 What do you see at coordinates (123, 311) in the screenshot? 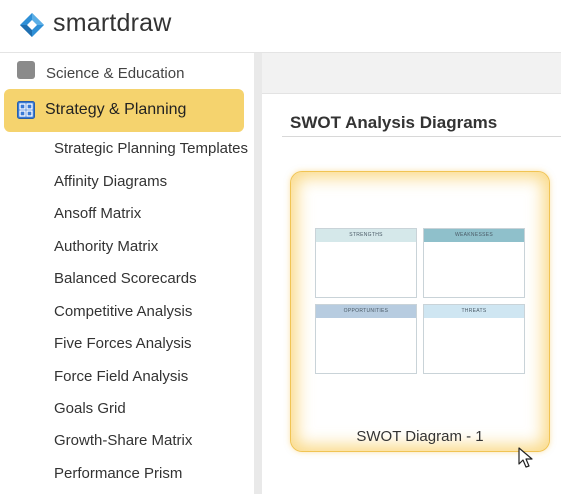
I see `sidebar-item-competitive-analysis: Competitive Analysis` at bounding box center [123, 311].